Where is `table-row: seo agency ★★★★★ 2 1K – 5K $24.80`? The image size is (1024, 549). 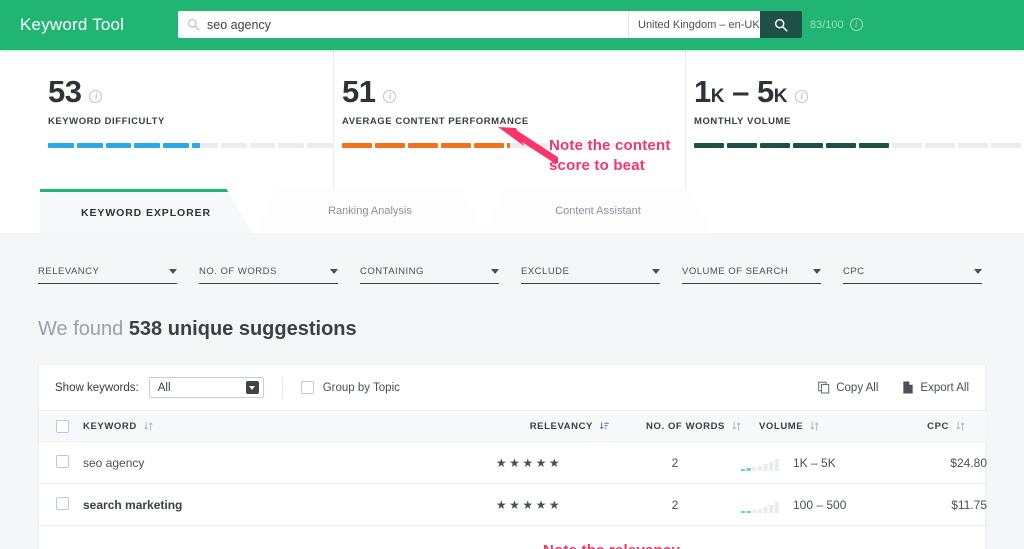
table-row: seo agency ★★★★★ 2 1K – 5K $24.80 is located at coordinates (513, 462).